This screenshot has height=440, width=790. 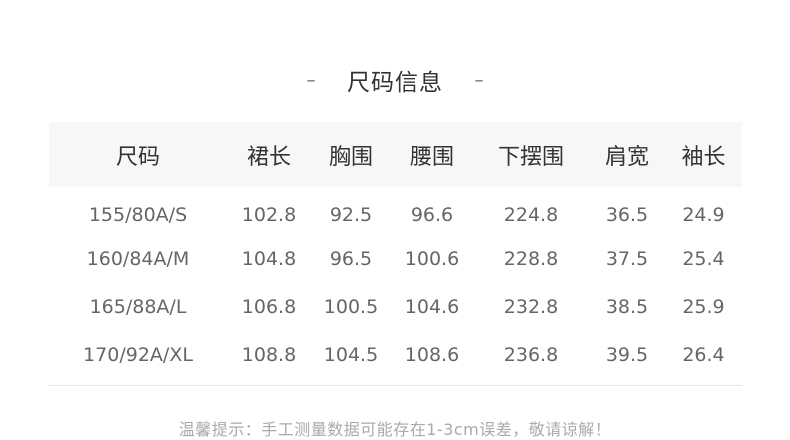 I want to click on cell-shoulder: 38.5, so click(x=627, y=307).